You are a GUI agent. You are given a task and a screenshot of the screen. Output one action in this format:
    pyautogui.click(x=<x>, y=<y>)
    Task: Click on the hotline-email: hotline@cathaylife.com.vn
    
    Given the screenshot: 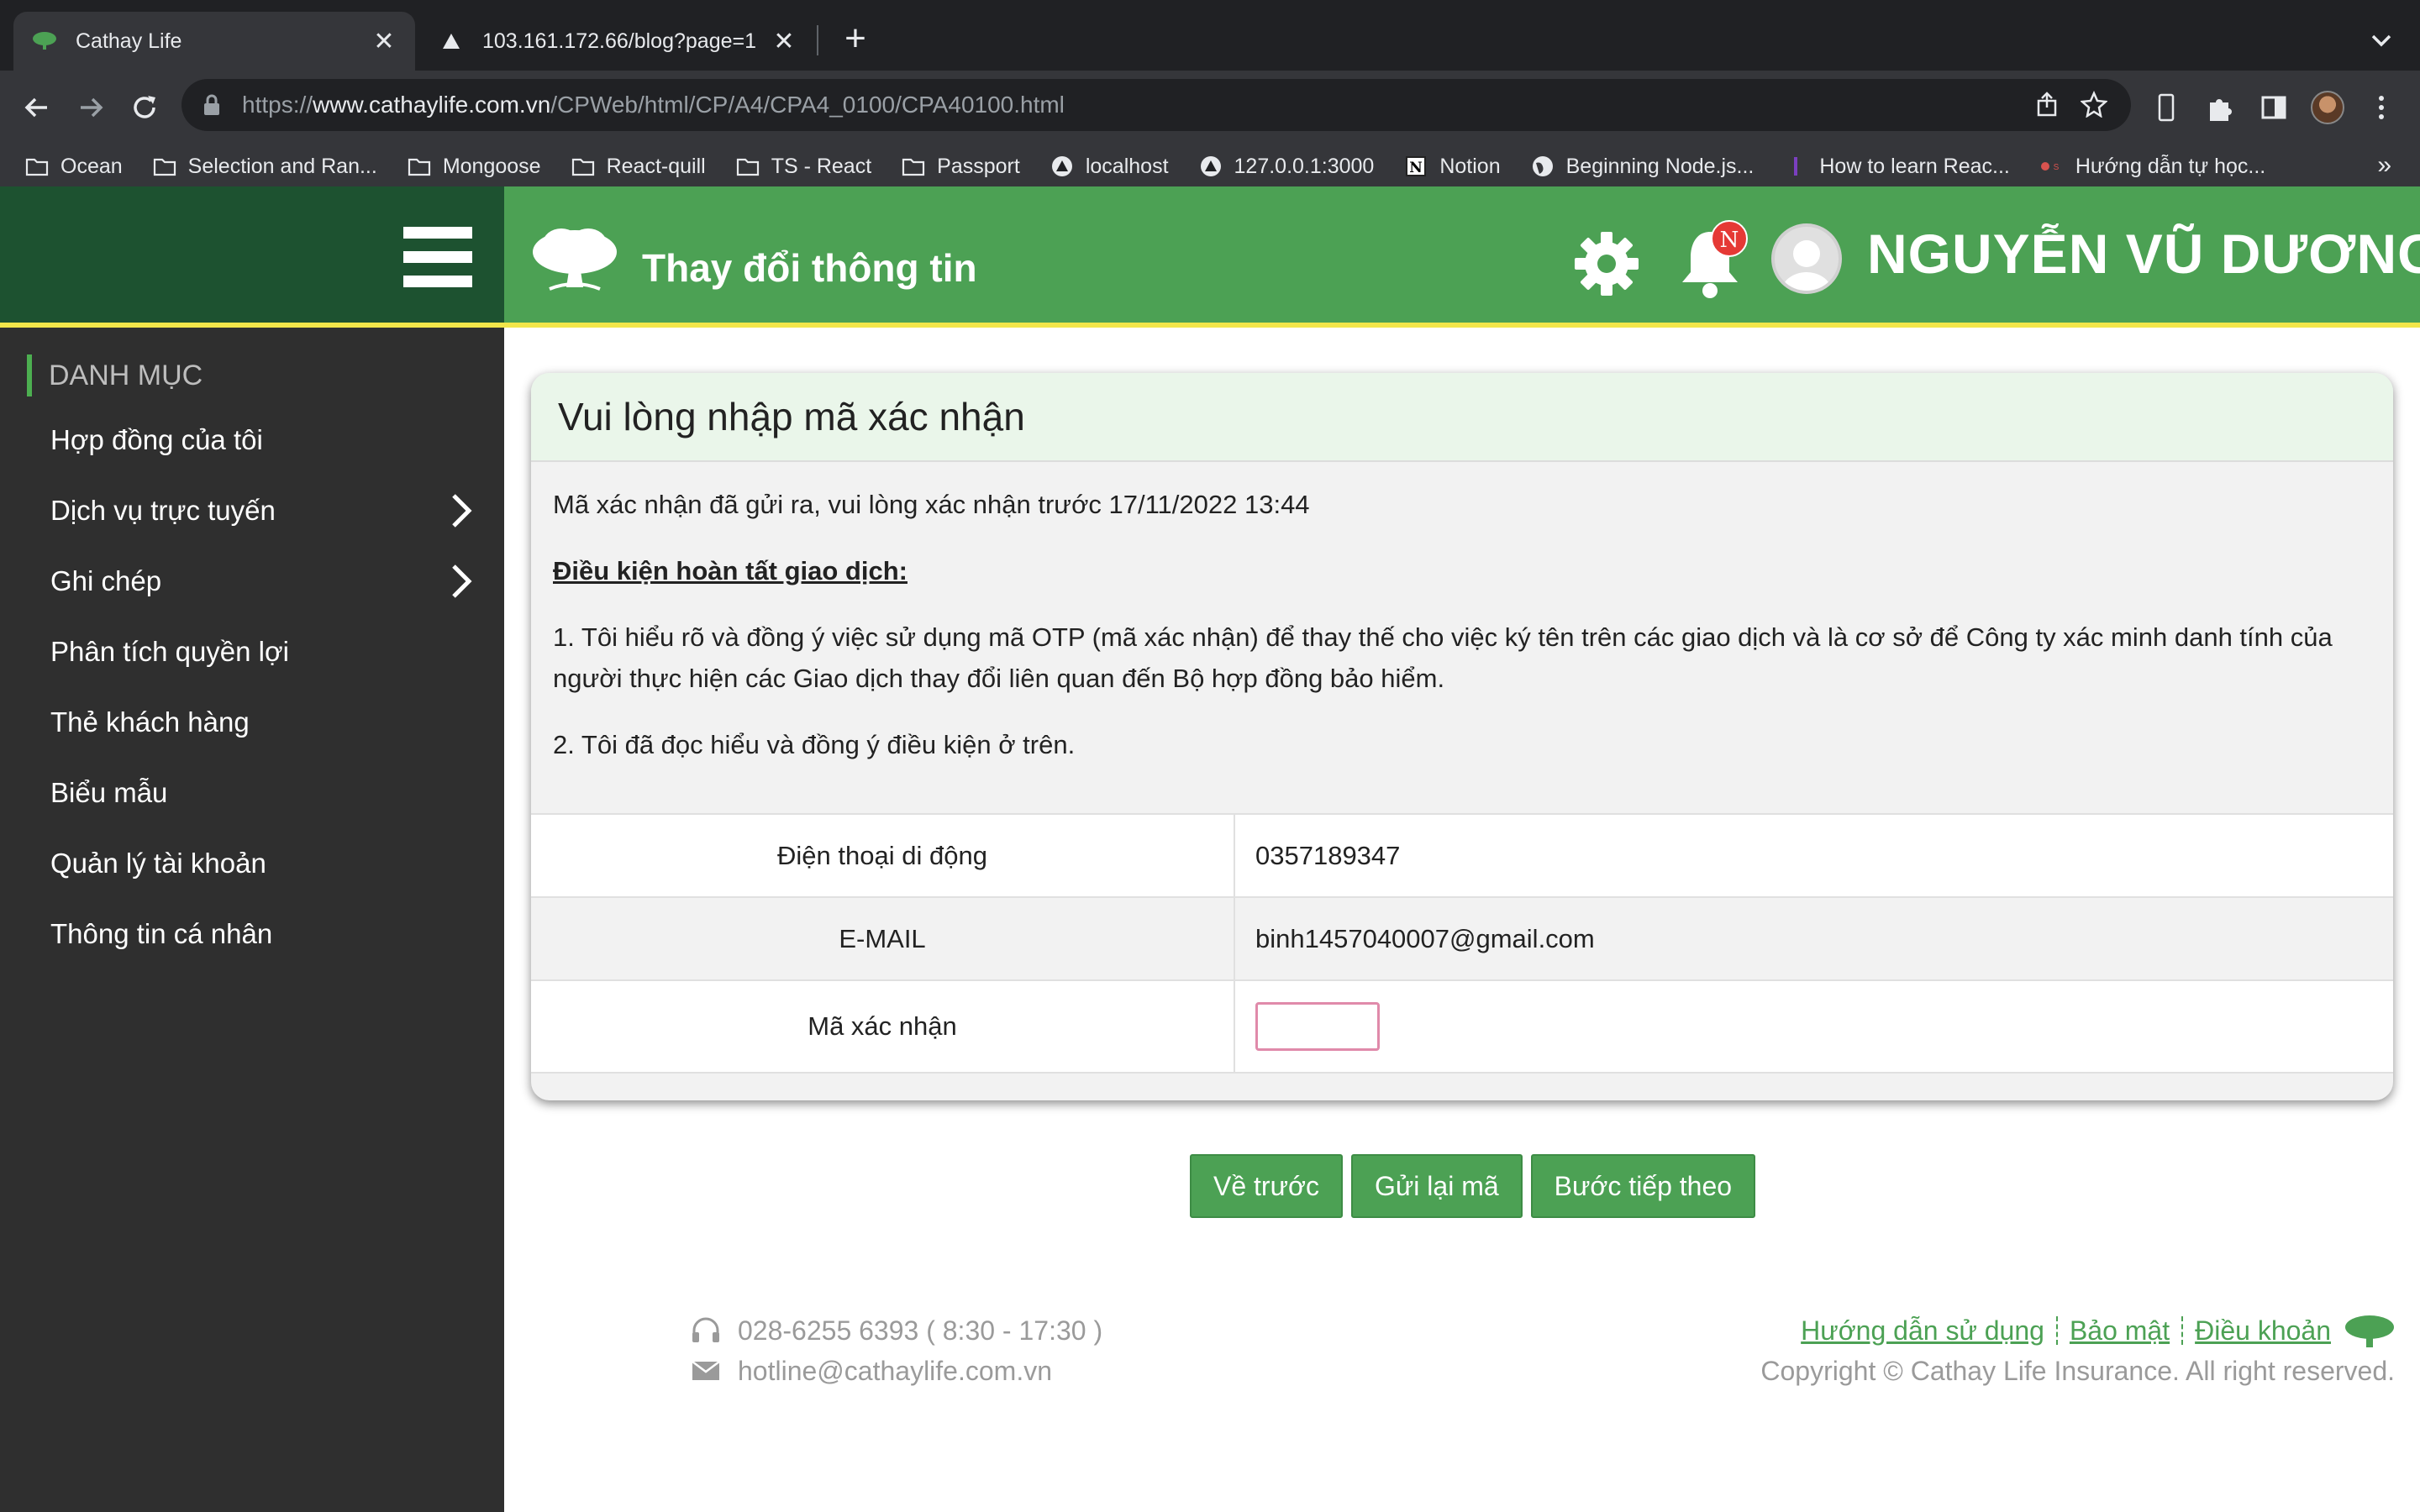 What is the action you would take?
    pyautogui.click(x=895, y=1371)
    